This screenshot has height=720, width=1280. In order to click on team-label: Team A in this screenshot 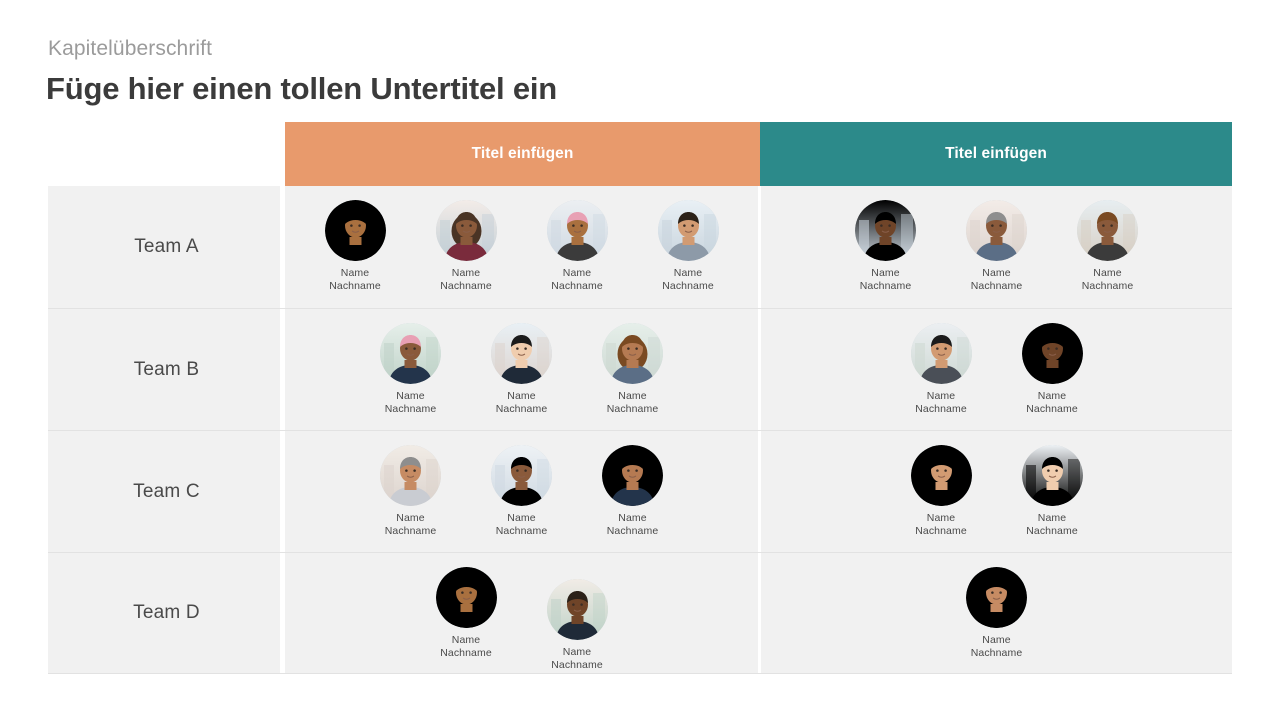, I will do `click(166, 247)`.